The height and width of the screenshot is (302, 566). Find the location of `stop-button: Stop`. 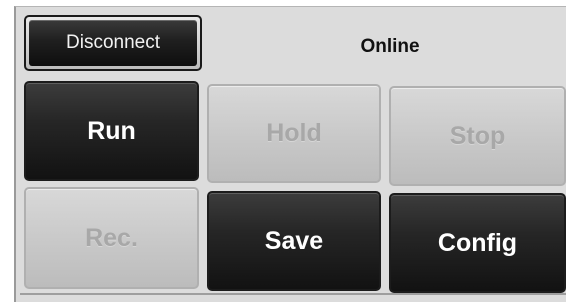

stop-button: Stop is located at coordinates (477, 136).